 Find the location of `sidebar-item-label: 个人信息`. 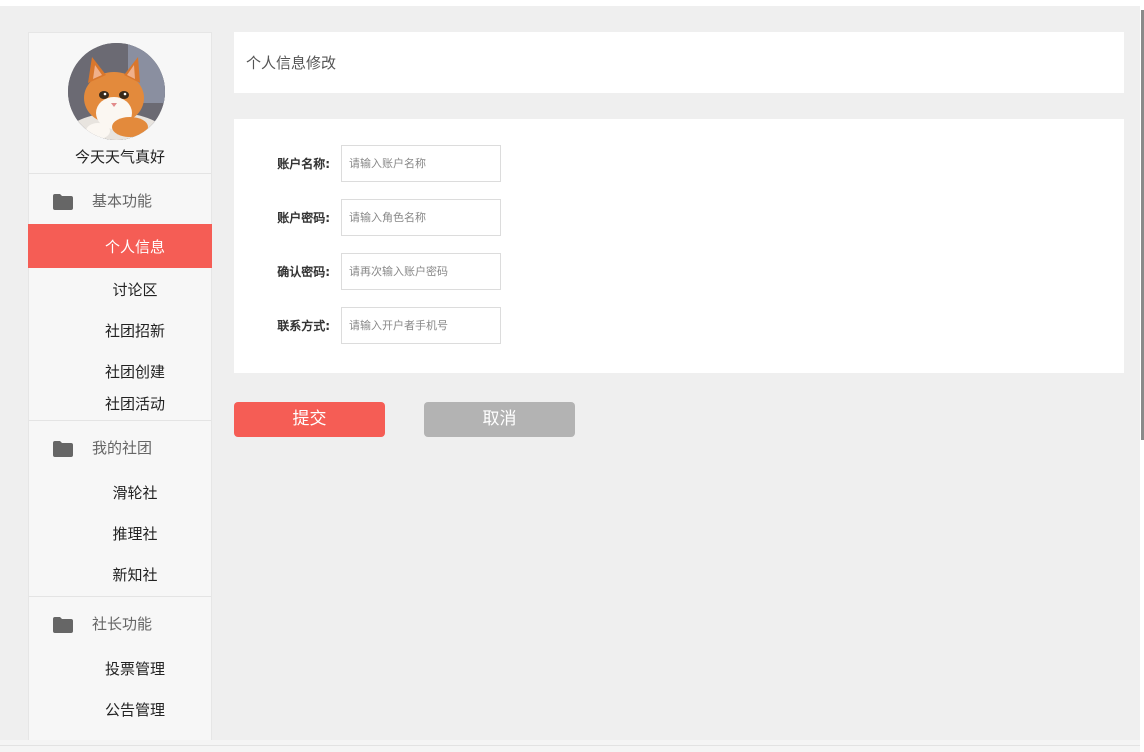

sidebar-item-label: 个人信息 is located at coordinates (134, 247).